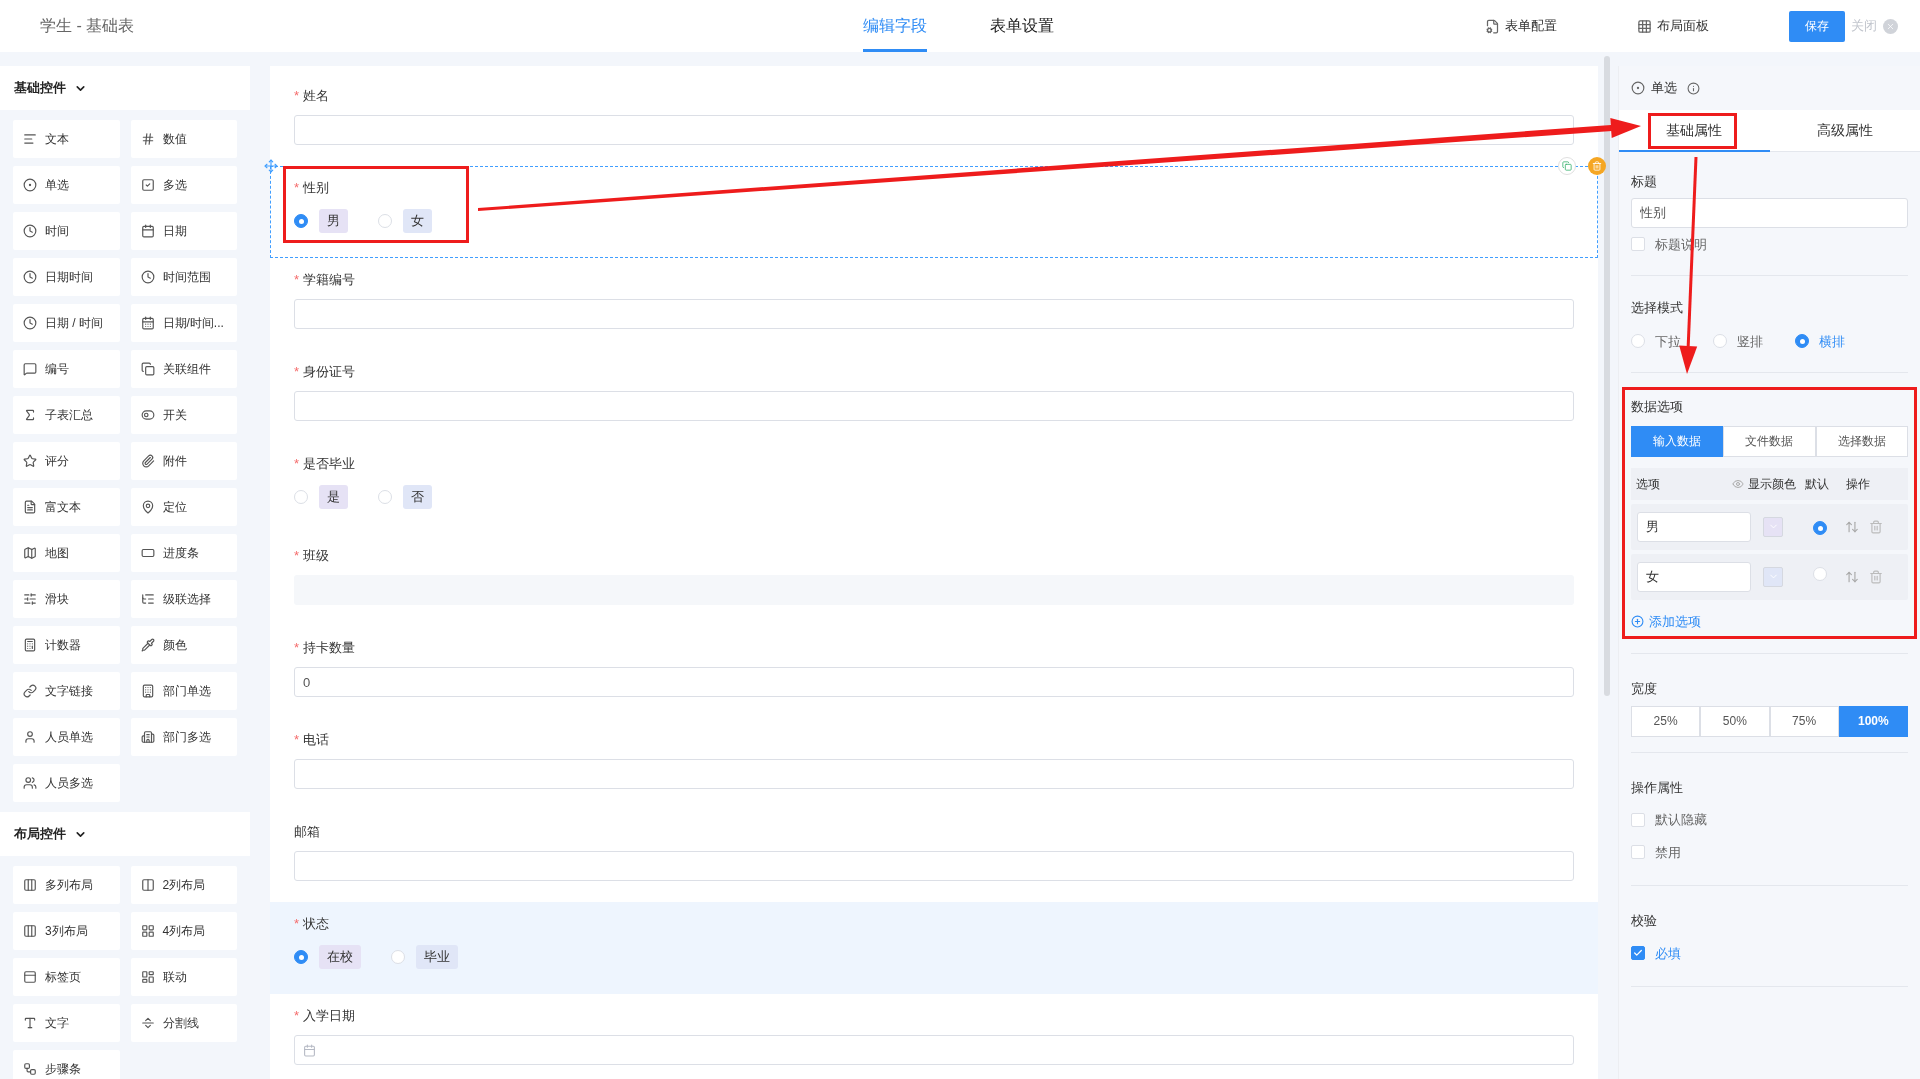 This screenshot has width=1920, height=1079. I want to click on component-item: 定位, so click(183, 507).